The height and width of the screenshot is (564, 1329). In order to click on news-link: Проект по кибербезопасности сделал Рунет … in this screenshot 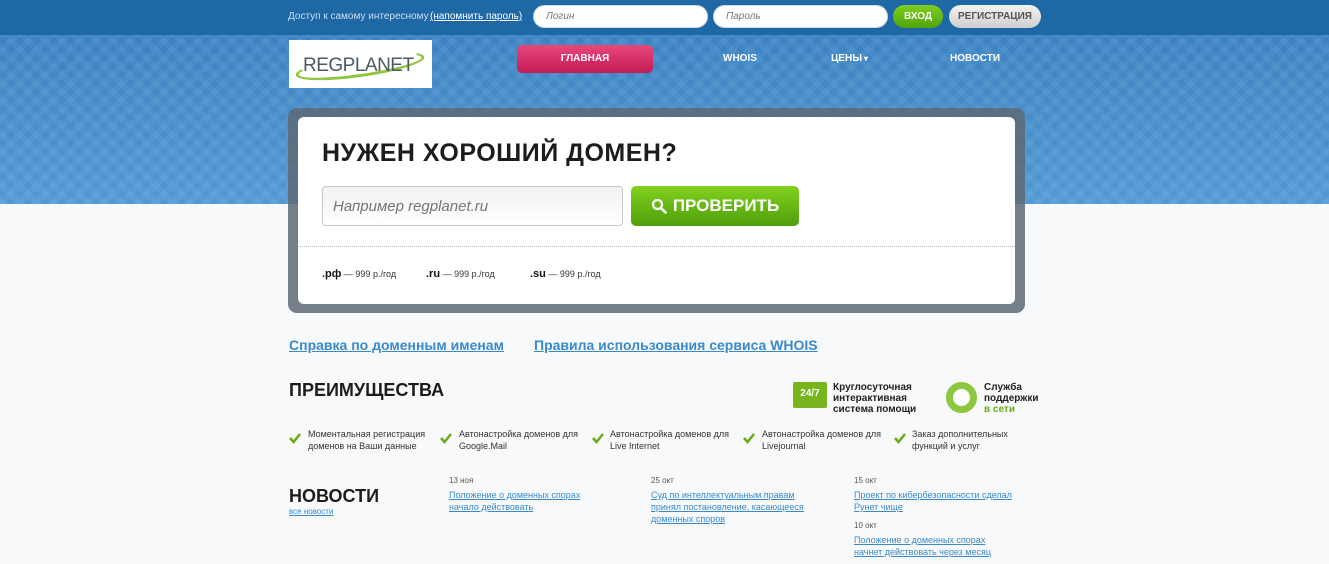, I will do `click(933, 501)`.